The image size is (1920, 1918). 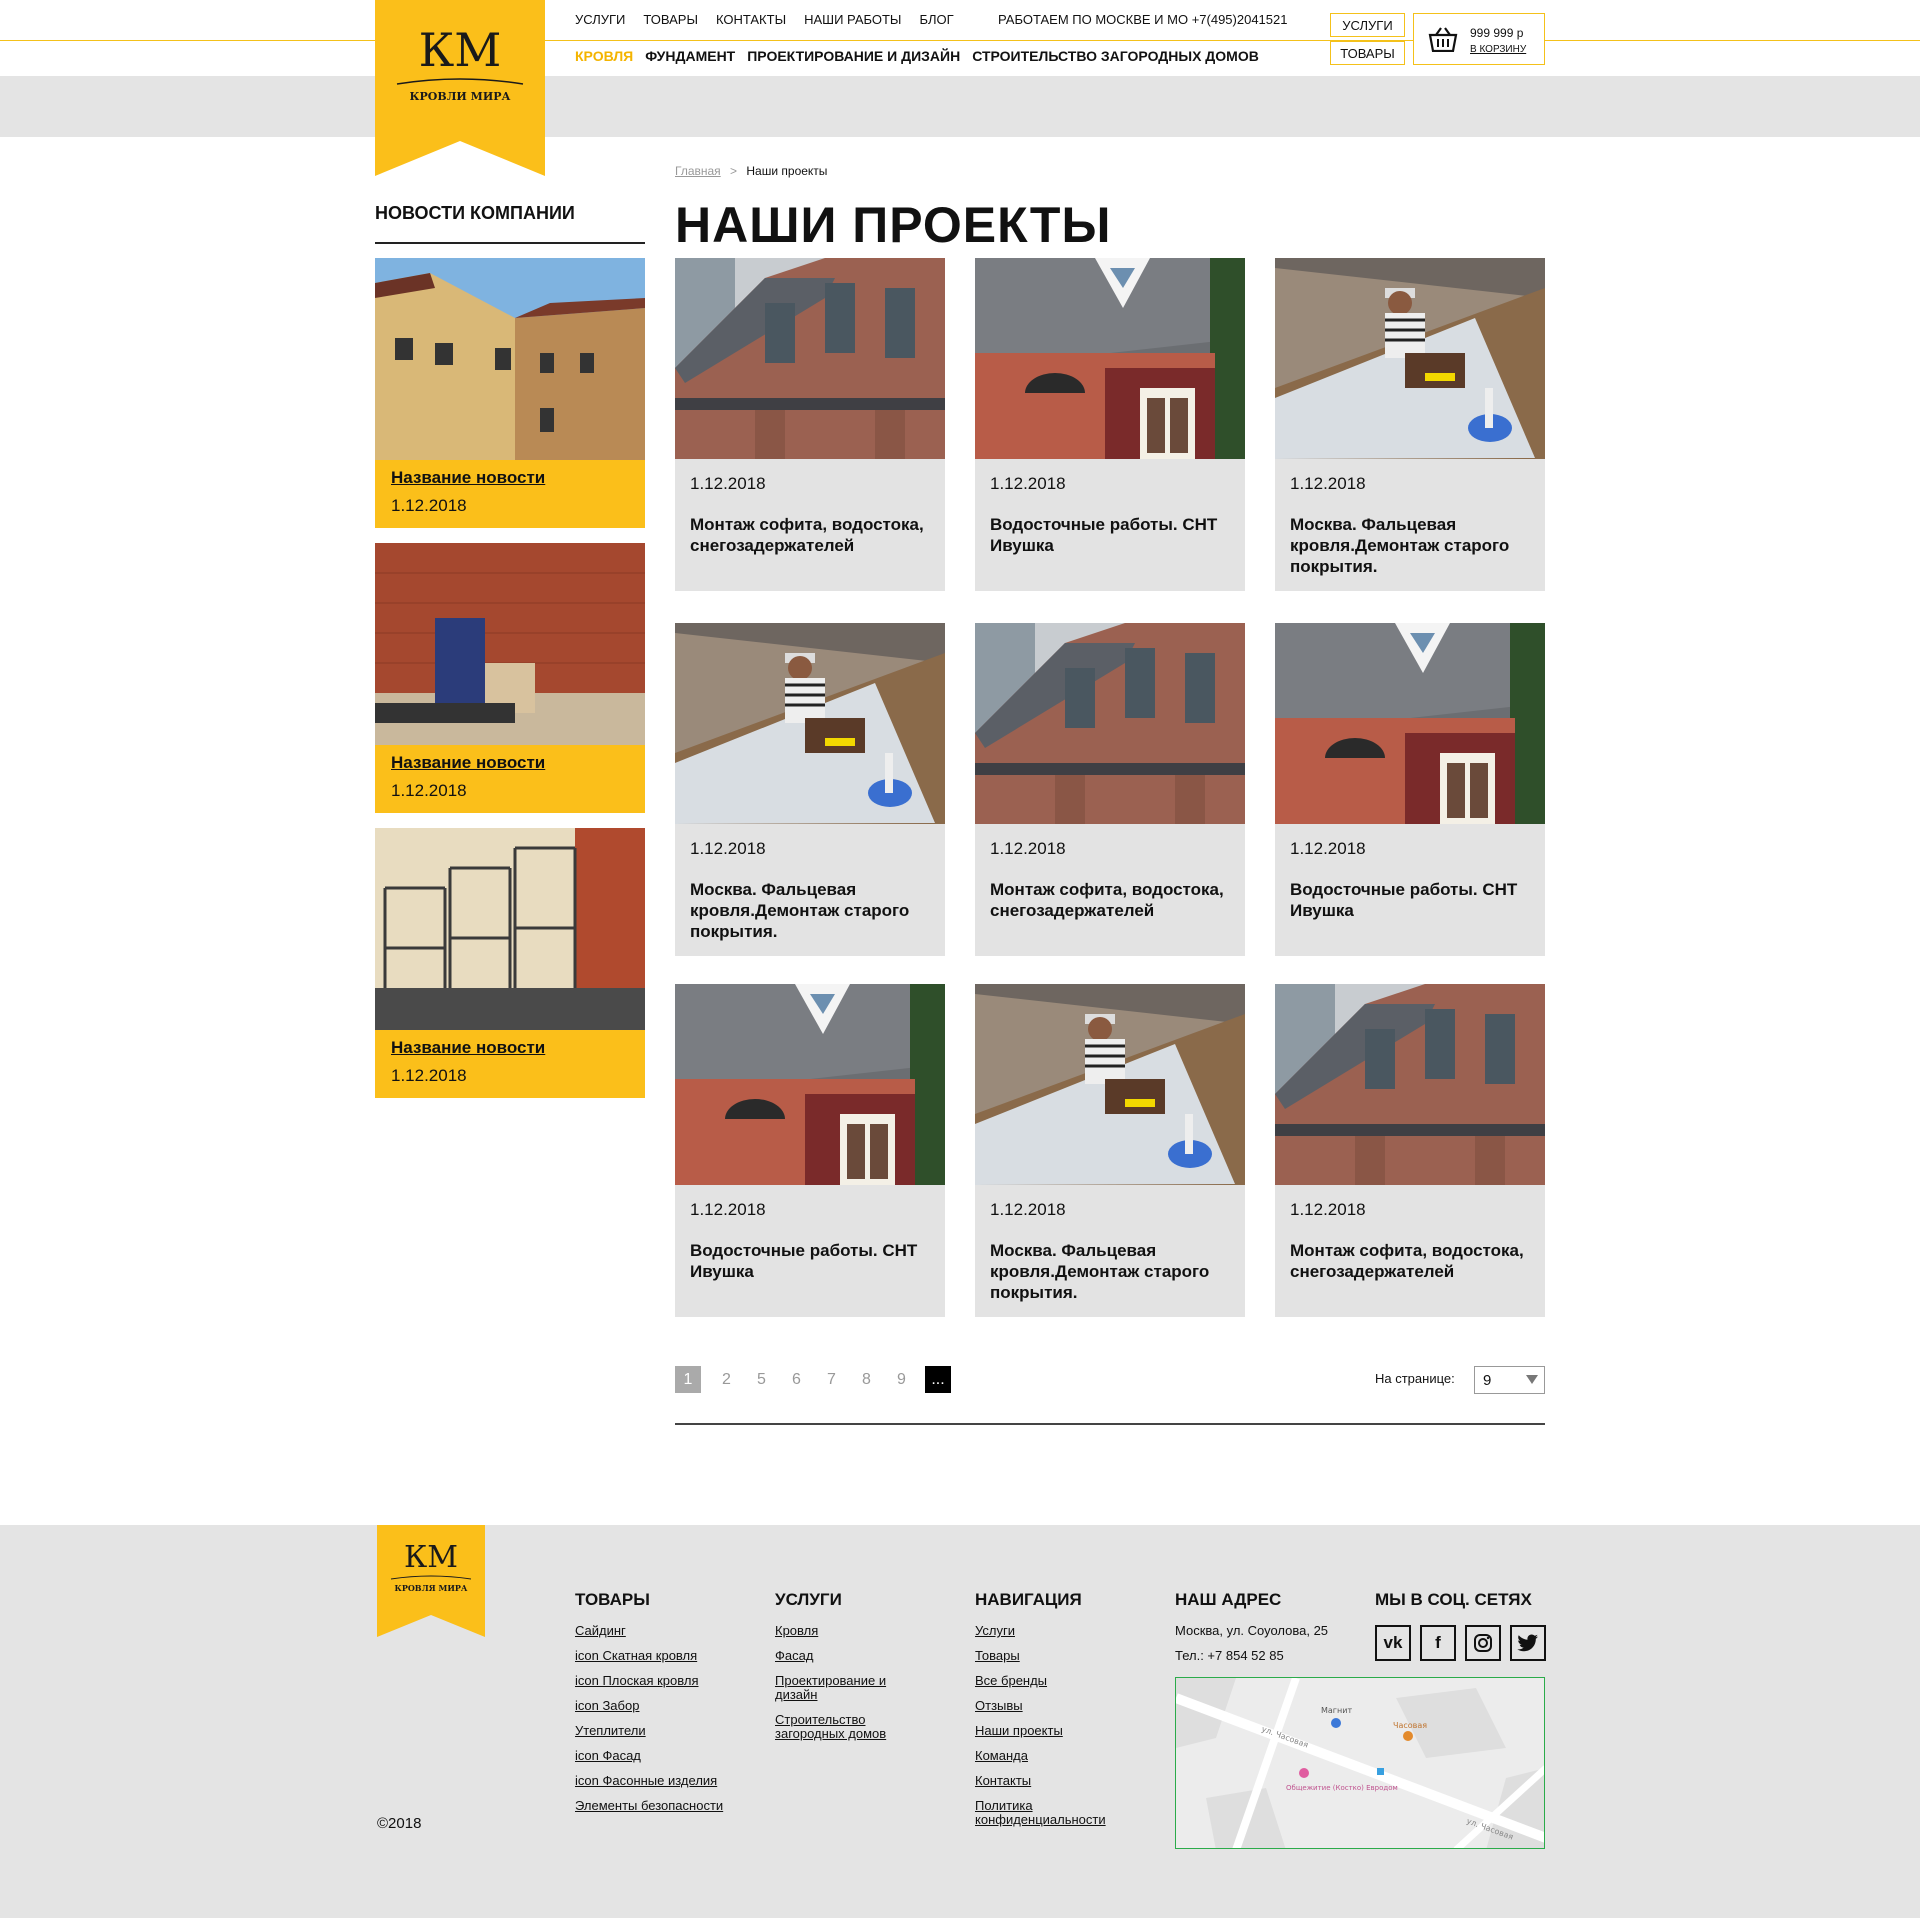 I want to click on page-9: 9, so click(x=901, y=1379).